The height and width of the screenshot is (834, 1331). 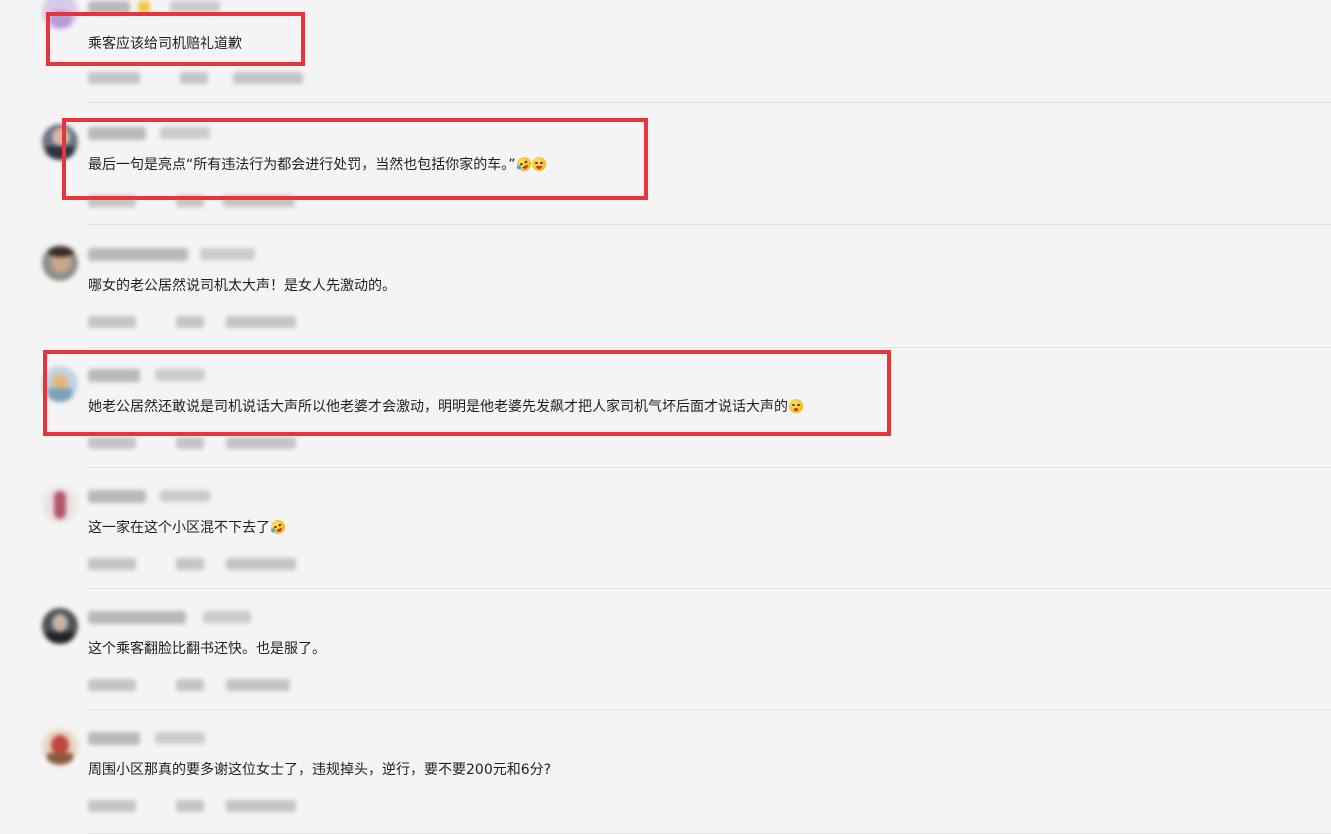 I want to click on comment-text: 这个乘客翻脸比翻书还快。也是服了。, so click(x=207, y=649).